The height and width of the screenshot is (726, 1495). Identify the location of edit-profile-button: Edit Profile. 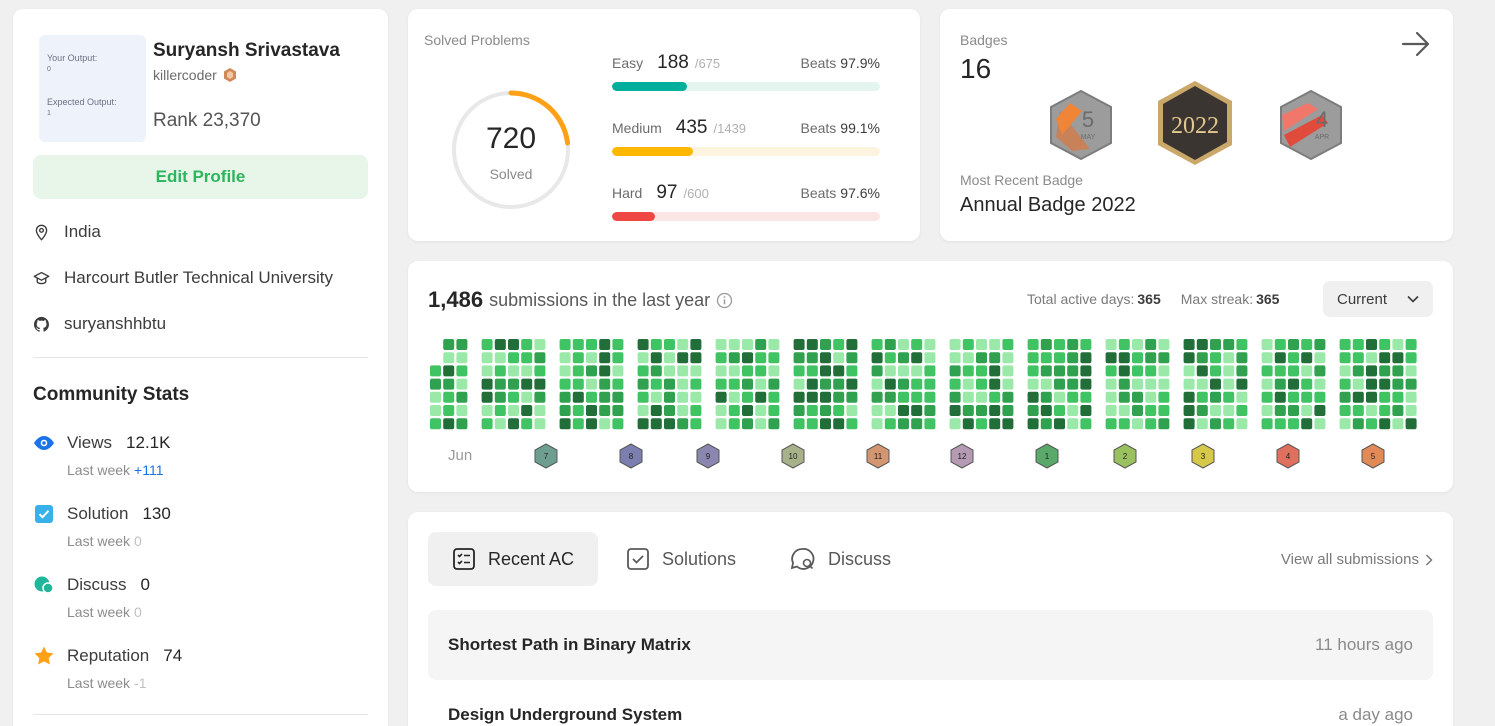
(200, 177).